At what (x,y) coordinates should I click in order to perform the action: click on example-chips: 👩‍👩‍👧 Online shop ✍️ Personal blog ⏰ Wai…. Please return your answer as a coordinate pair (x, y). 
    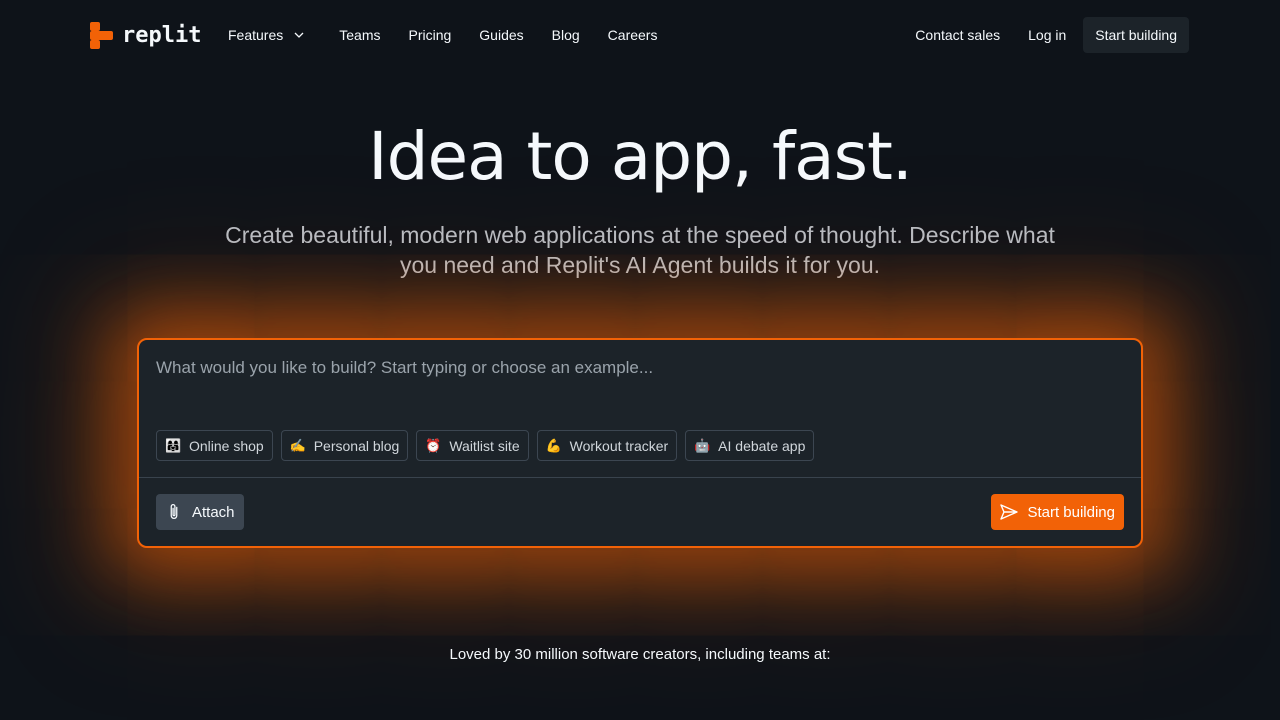
    Looking at the image, I should click on (485, 445).